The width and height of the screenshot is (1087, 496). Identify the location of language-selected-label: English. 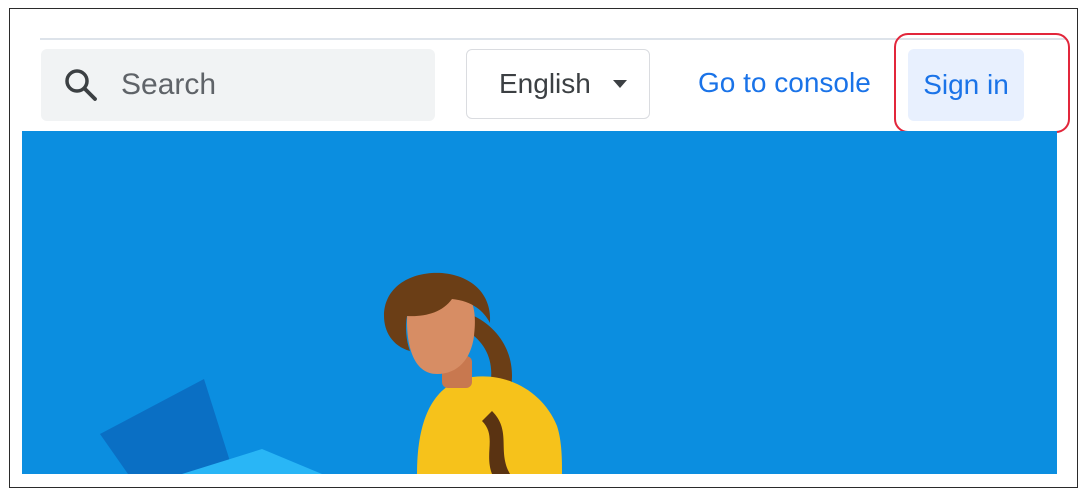
(545, 83).